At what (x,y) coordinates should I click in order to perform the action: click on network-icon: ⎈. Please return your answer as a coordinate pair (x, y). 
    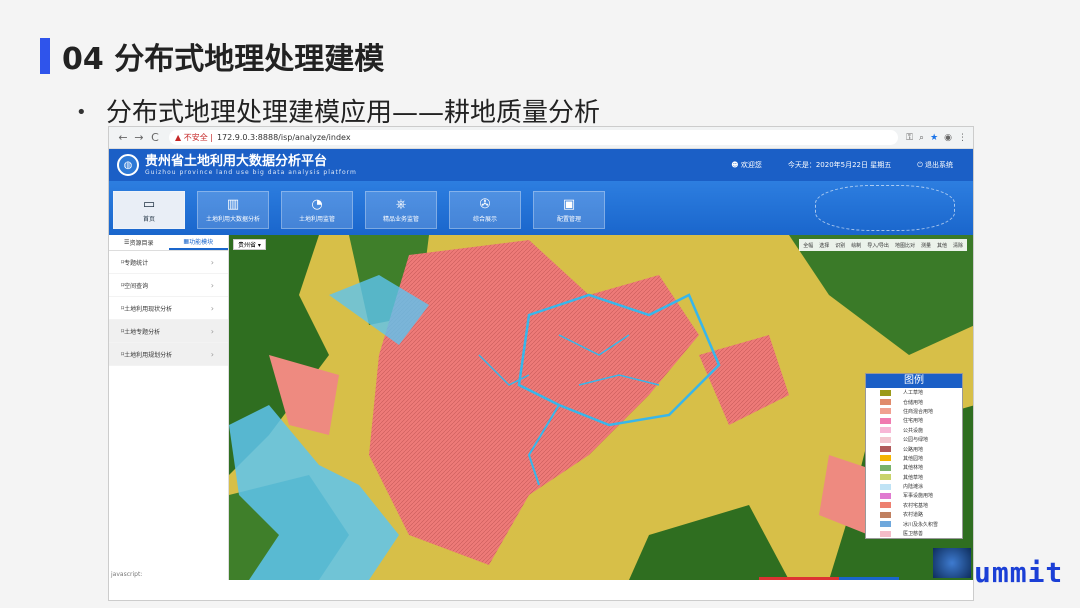
    Looking at the image, I should click on (401, 204).